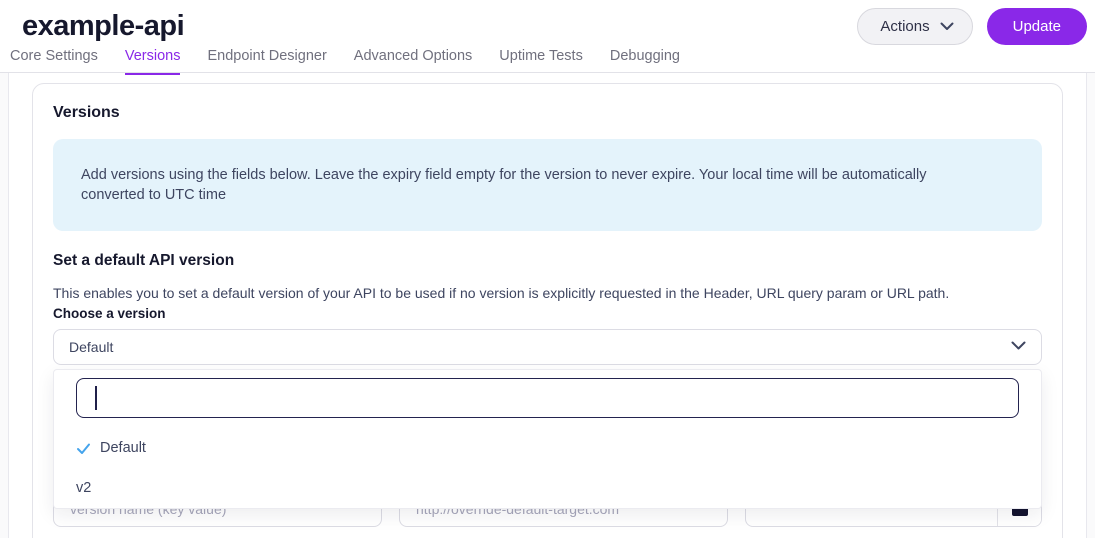 The height and width of the screenshot is (538, 1095). Describe the element at coordinates (83, 448) in the screenshot. I see `check-icon` at that location.